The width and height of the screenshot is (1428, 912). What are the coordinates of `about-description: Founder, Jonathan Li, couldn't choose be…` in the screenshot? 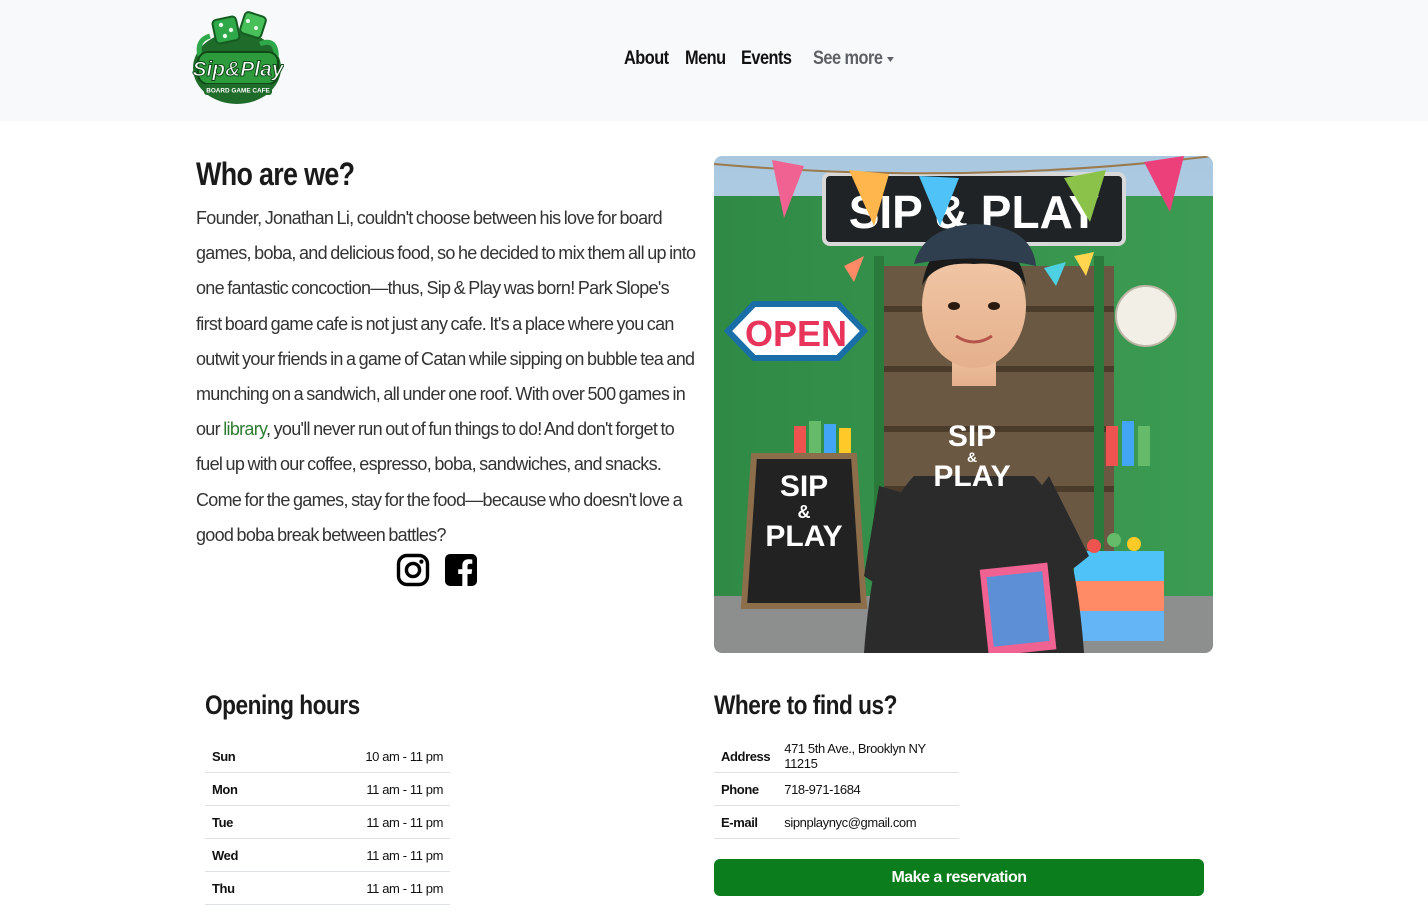 It's located at (446, 377).